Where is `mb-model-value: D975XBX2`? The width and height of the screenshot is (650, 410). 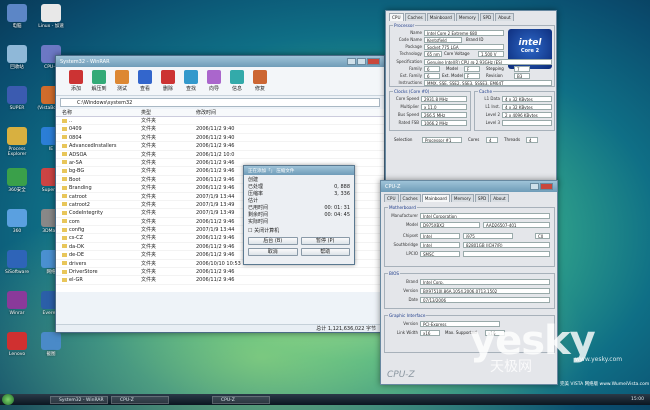
mb-model-value: D975XBX2 is located at coordinates (450, 225).